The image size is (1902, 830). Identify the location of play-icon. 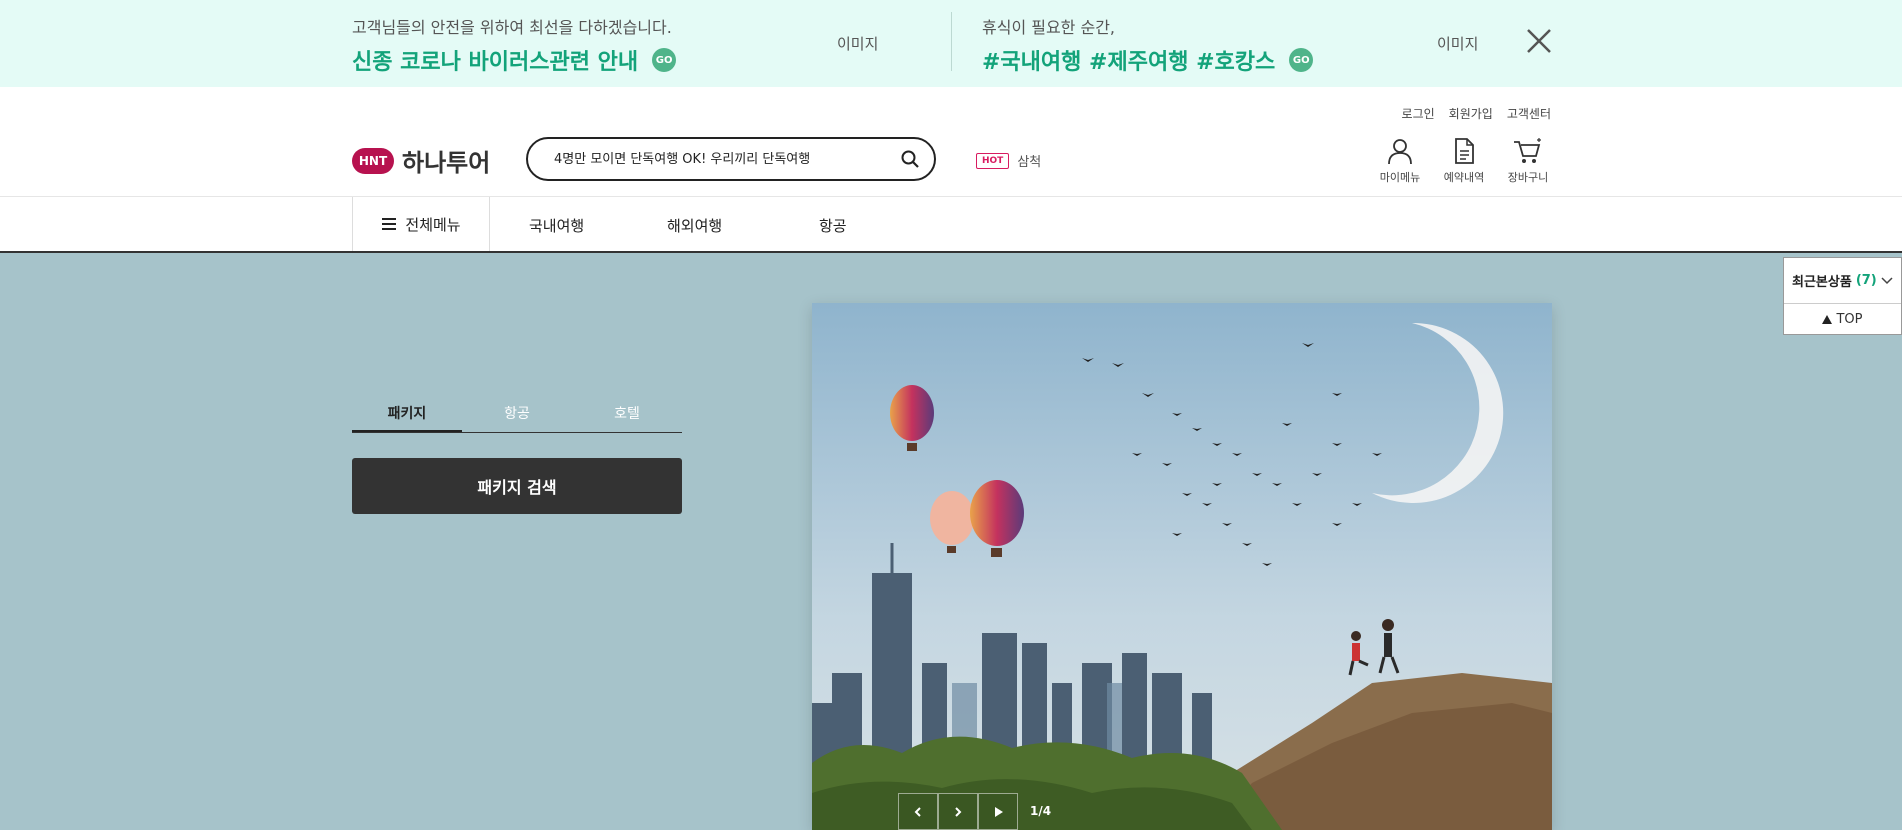
(999, 811).